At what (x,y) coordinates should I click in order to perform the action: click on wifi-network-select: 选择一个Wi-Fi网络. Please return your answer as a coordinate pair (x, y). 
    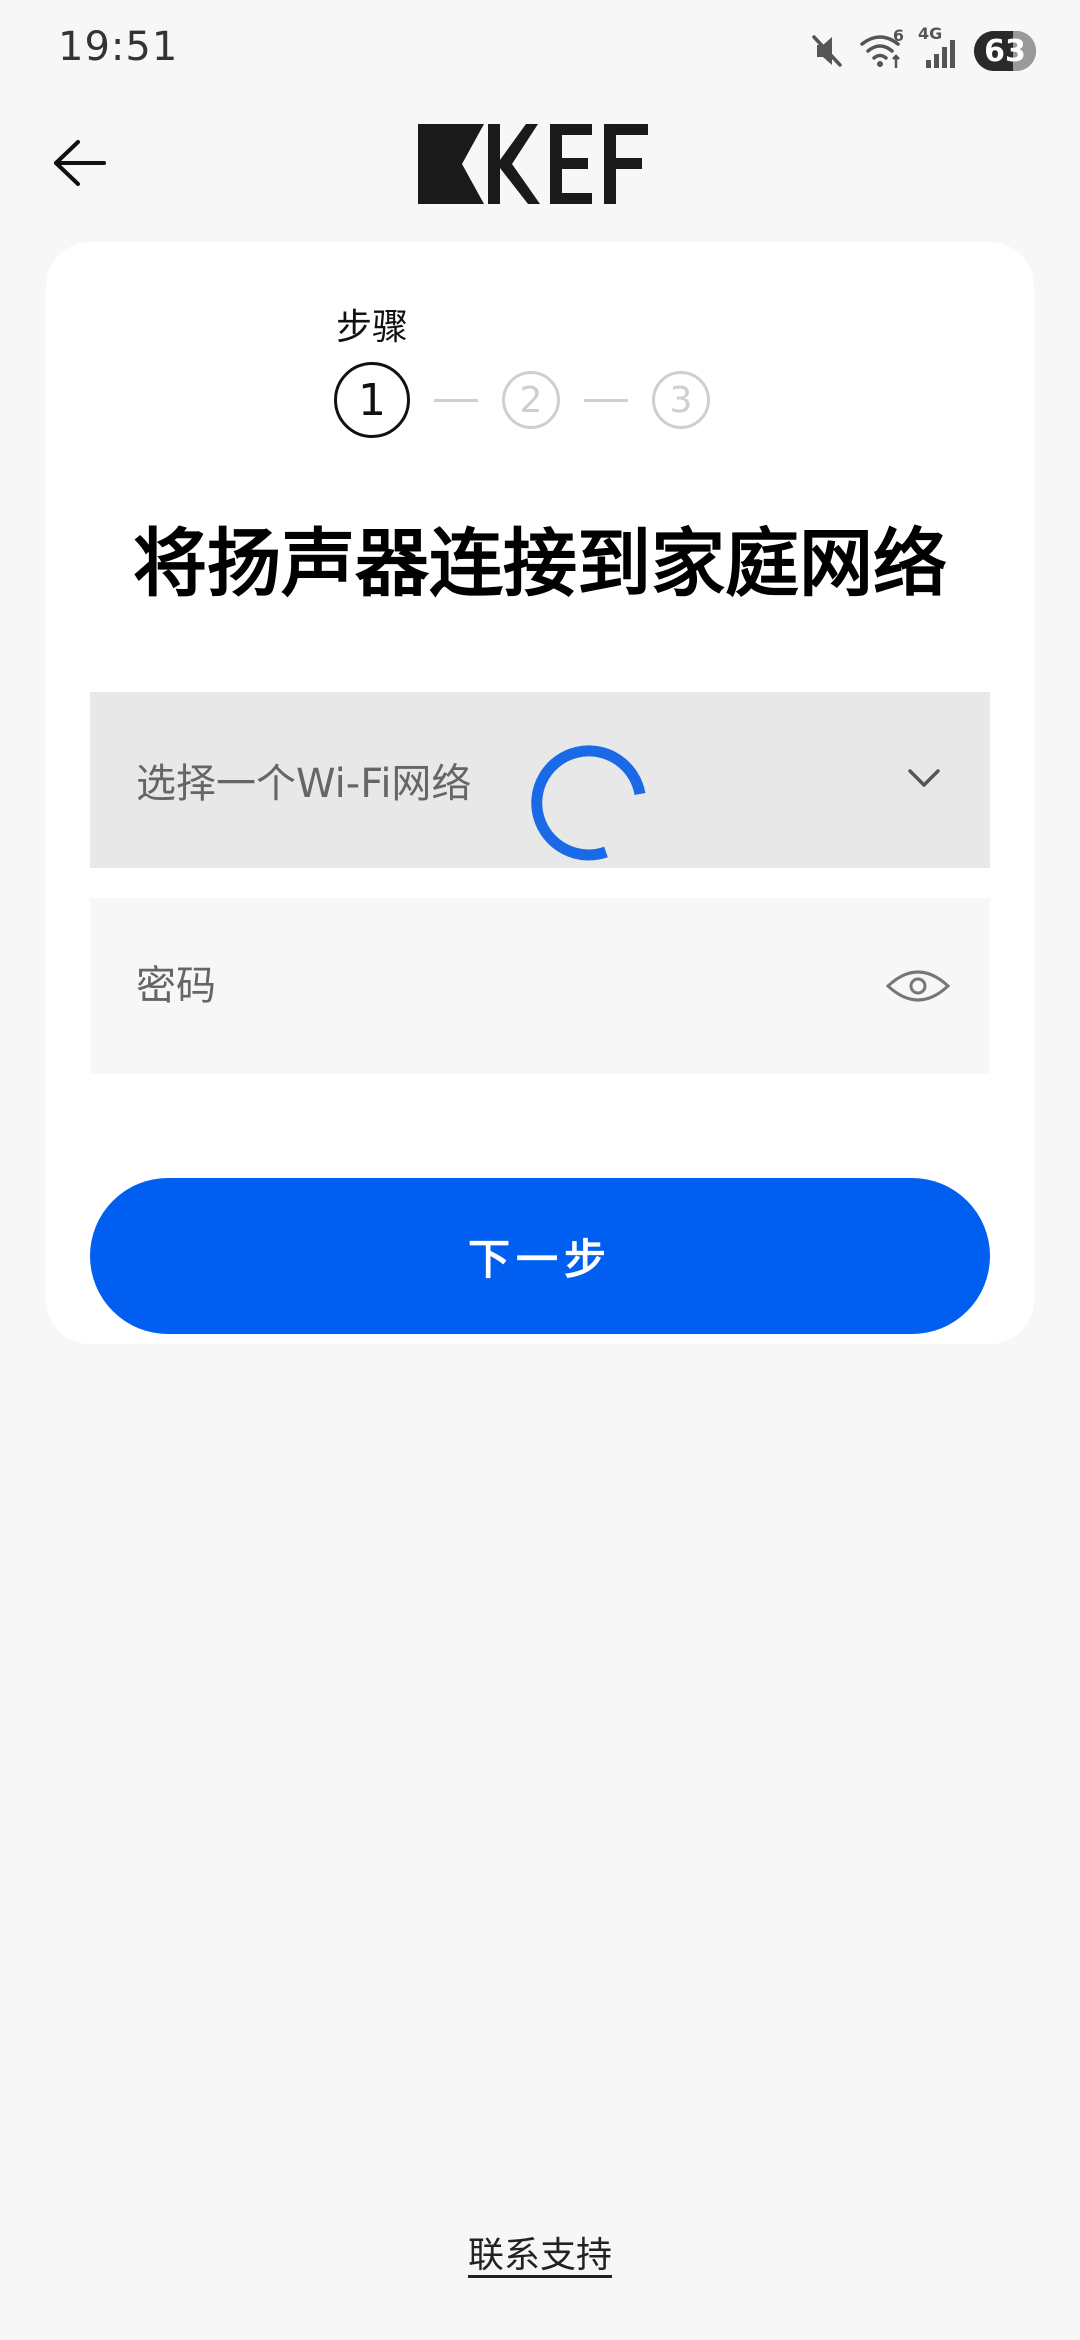
    Looking at the image, I should click on (540, 780).